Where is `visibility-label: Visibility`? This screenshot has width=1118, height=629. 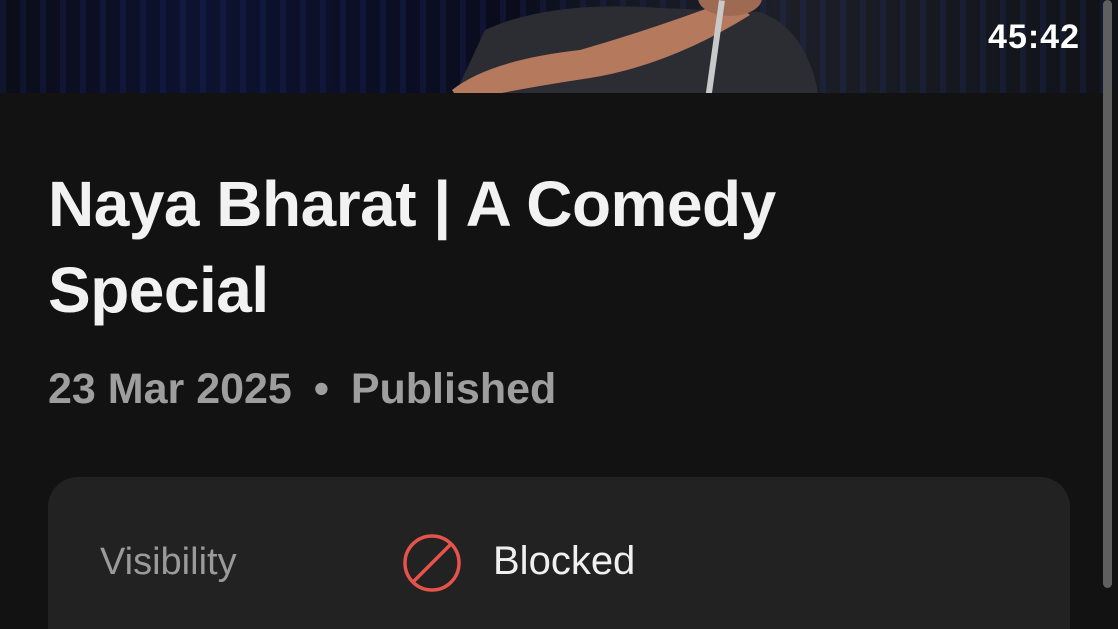
visibility-label: Visibility is located at coordinates (168, 562).